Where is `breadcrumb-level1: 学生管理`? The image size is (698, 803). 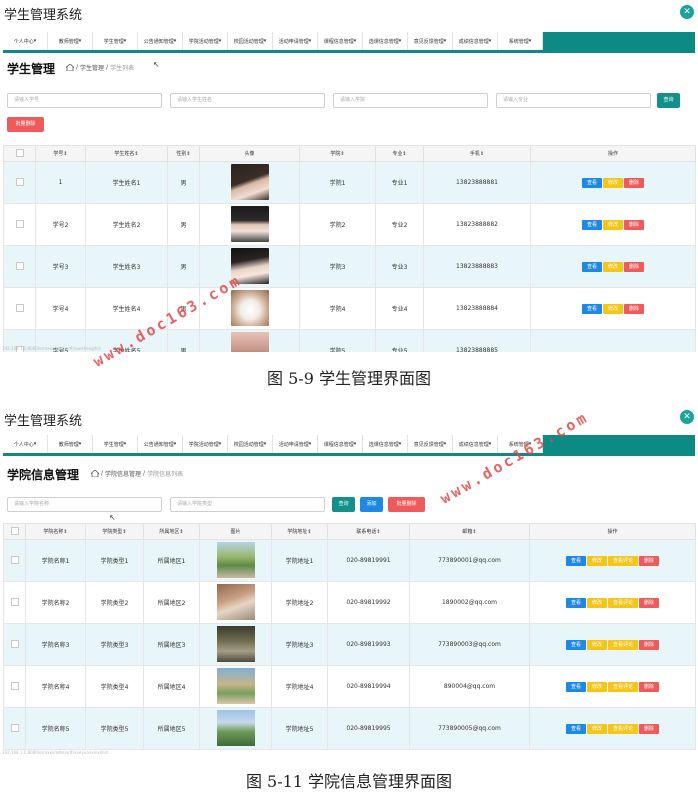 breadcrumb-level1: 学生管理 is located at coordinates (92, 67).